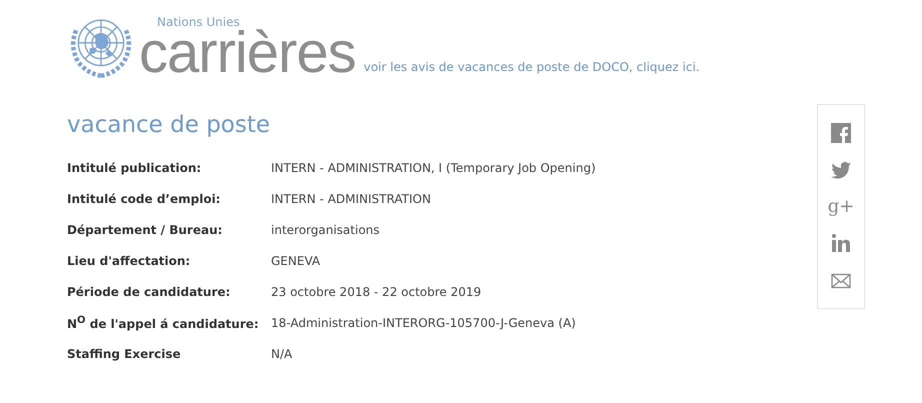  I want to click on field-label: Période de candidature:, so click(149, 291).